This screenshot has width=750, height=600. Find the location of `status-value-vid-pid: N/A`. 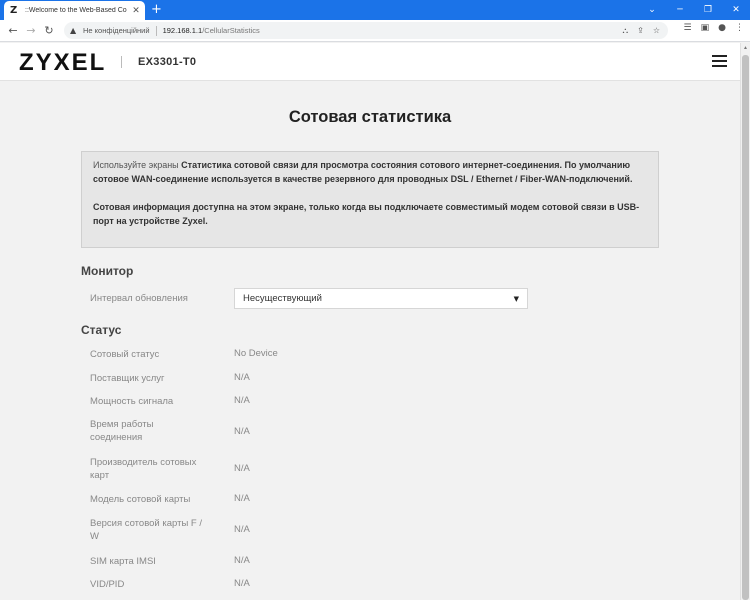

status-value-vid-pid: N/A is located at coordinates (242, 583).